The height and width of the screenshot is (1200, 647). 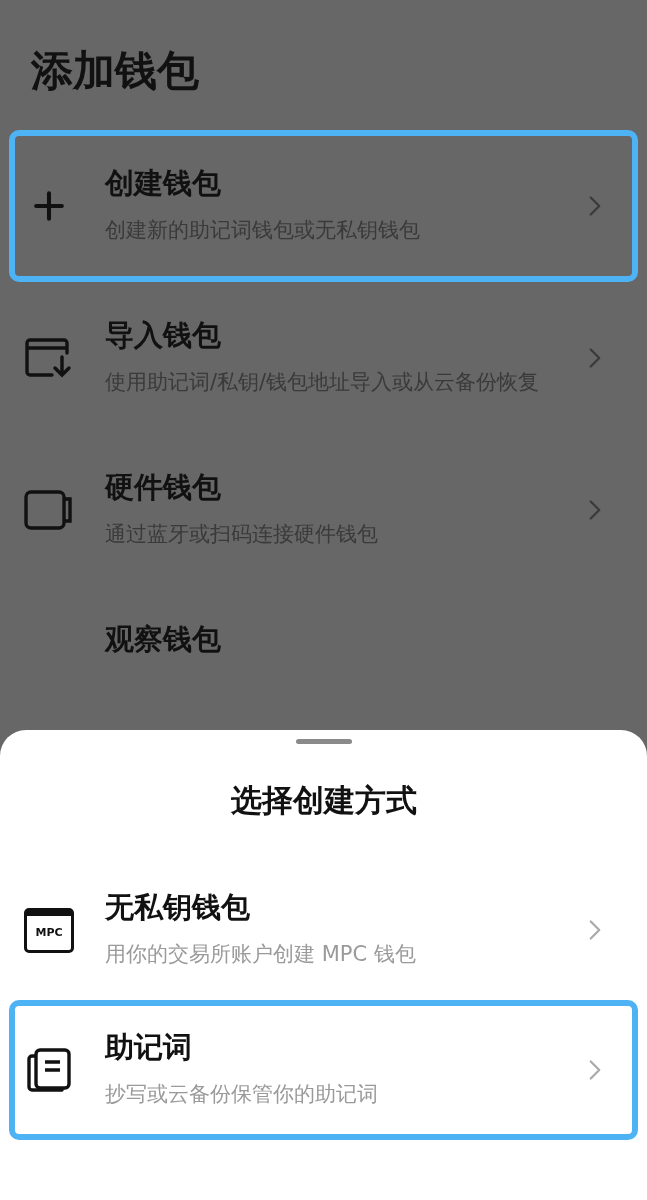 What do you see at coordinates (163, 639) in the screenshot?
I see `item-title: 观察钱包` at bounding box center [163, 639].